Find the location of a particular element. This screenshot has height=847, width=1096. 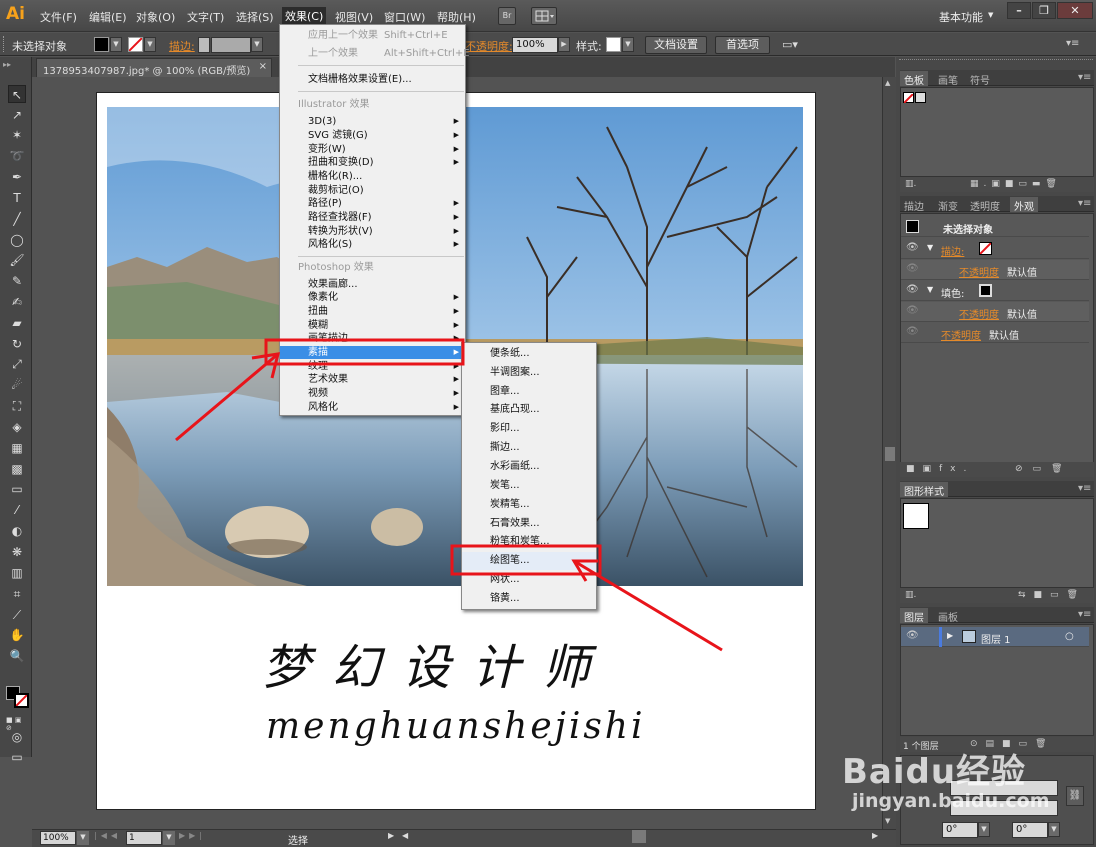

arrow-to-graphic-pen-icon is located at coordinates (647, 605).